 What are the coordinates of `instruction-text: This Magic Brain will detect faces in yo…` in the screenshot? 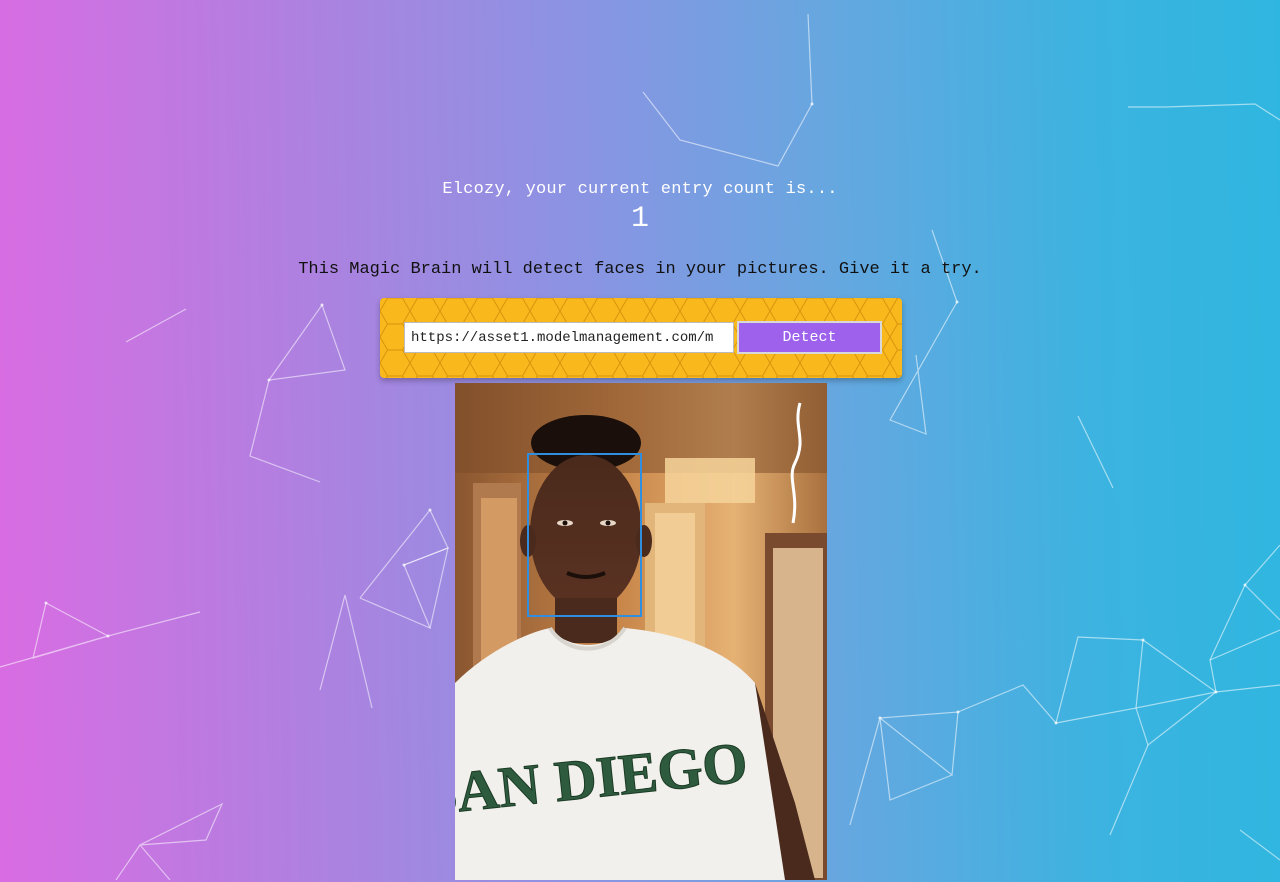 It's located at (640, 269).